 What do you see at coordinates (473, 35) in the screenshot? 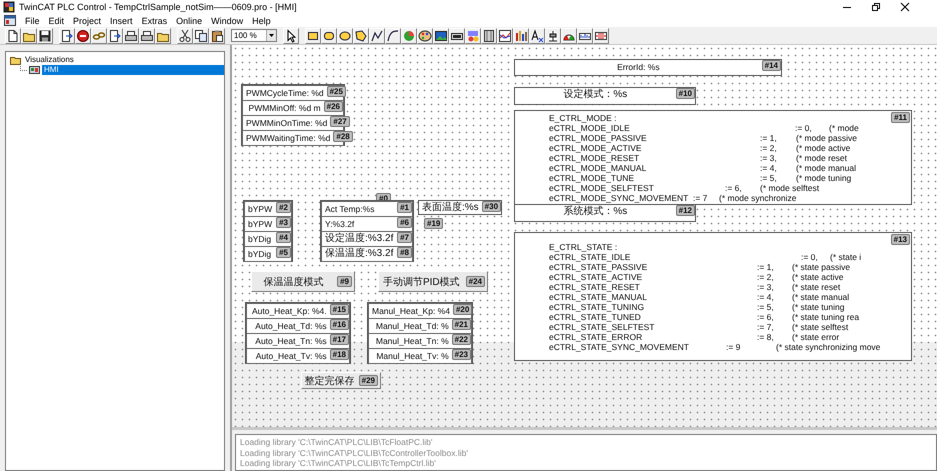
I see `shapes-icon` at bounding box center [473, 35].